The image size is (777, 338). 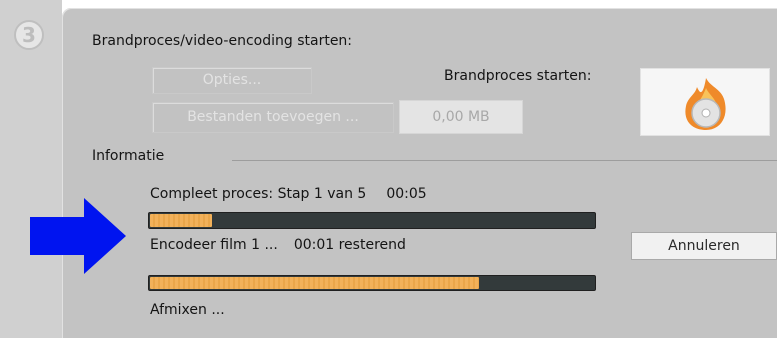 I want to click on overall-progress-bar, so click(x=372, y=220).